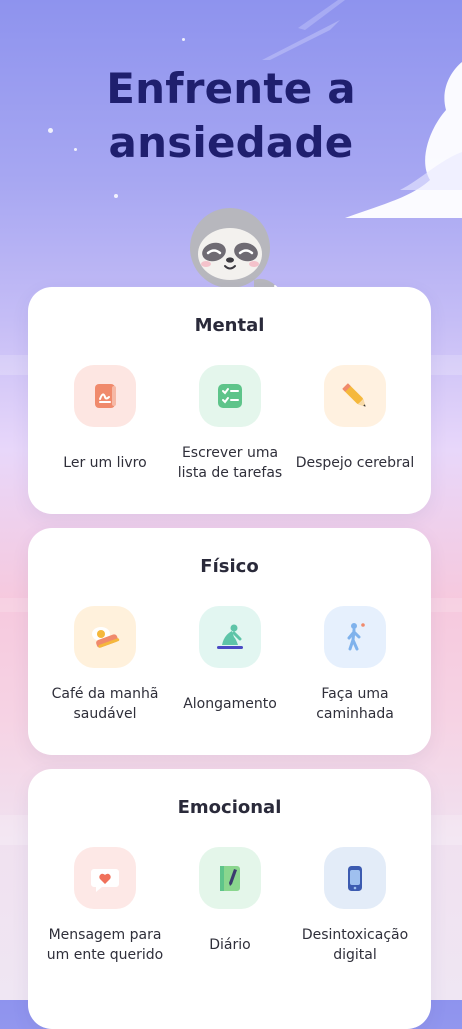 Image resolution: width=462 pixels, height=1029 pixels. Describe the element at coordinates (105, 463) in the screenshot. I see `activity-label: Ler um livro` at that location.